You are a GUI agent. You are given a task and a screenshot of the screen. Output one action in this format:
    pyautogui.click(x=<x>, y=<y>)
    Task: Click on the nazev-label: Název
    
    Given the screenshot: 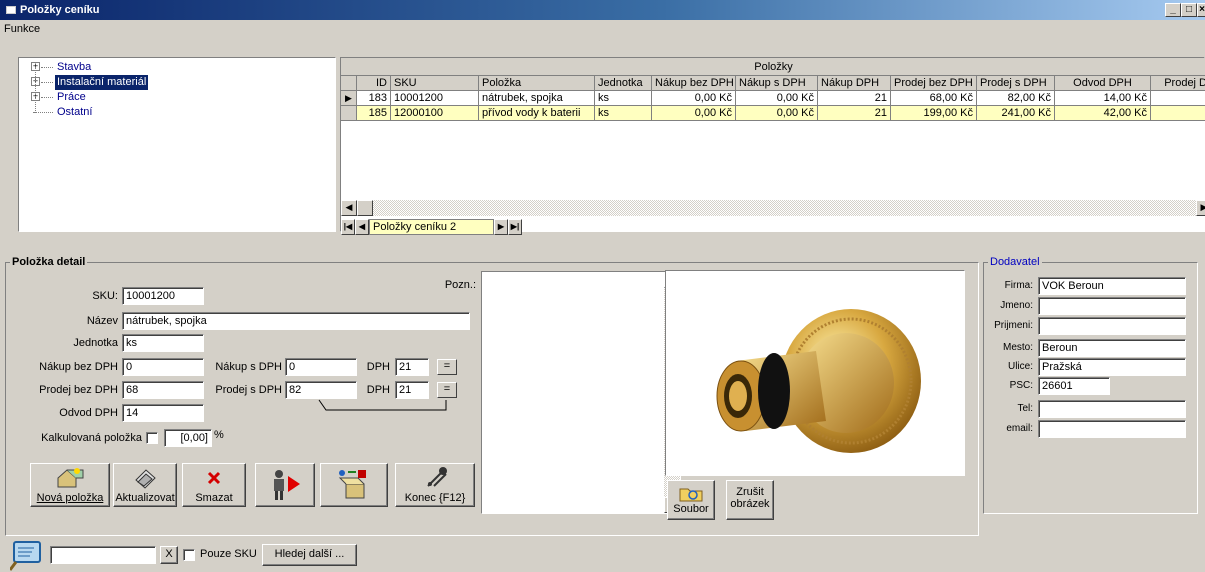 What is the action you would take?
    pyautogui.click(x=102, y=321)
    